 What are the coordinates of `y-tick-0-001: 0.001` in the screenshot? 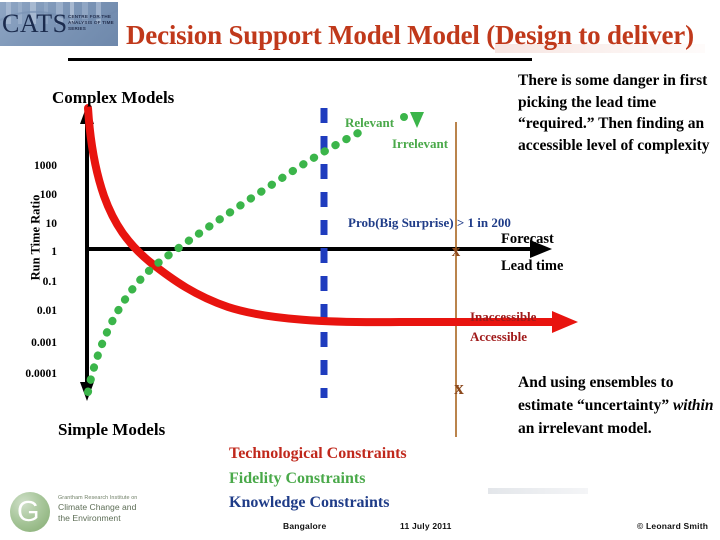 It's located at (44, 343).